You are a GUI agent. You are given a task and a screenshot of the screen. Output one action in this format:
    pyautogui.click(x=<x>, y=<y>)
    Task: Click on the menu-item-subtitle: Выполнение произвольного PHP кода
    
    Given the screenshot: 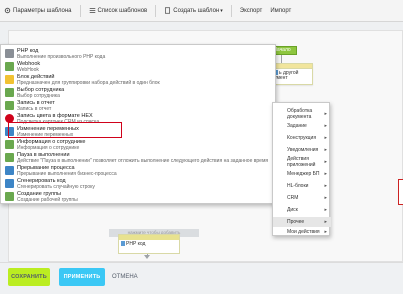 What is the action you would take?
    pyautogui.click(x=61, y=57)
    